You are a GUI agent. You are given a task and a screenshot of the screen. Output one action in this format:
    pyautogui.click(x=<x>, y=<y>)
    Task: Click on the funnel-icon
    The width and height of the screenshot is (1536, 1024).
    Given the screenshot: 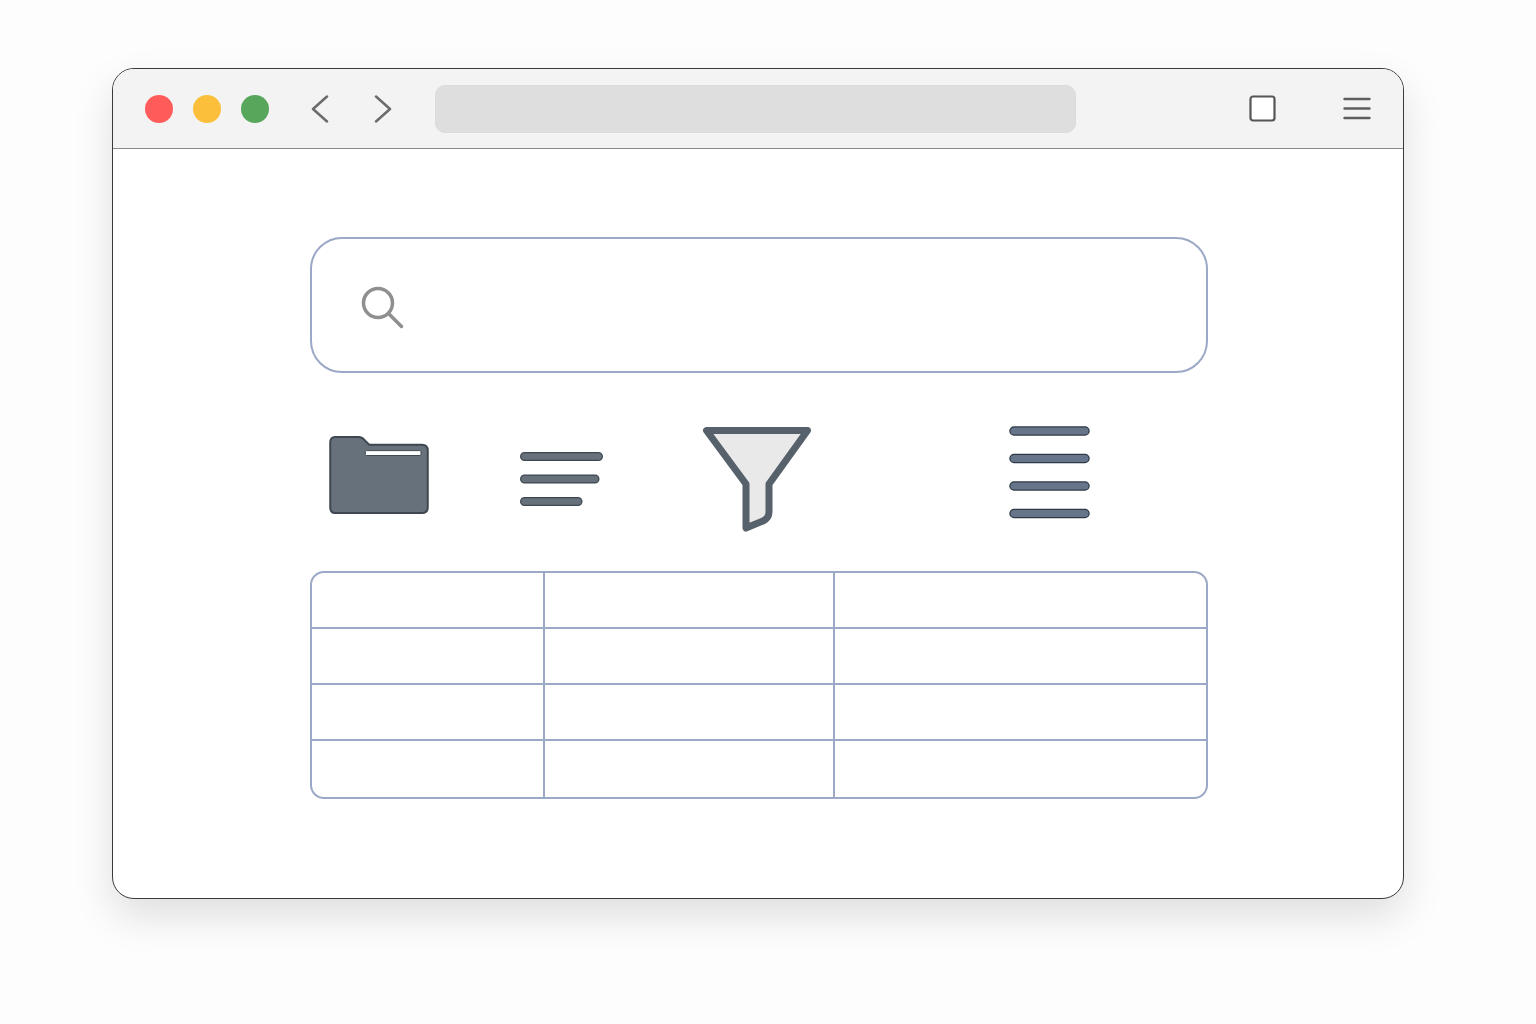 What is the action you would take?
    pyautogui.click(x=757, y=478)
    